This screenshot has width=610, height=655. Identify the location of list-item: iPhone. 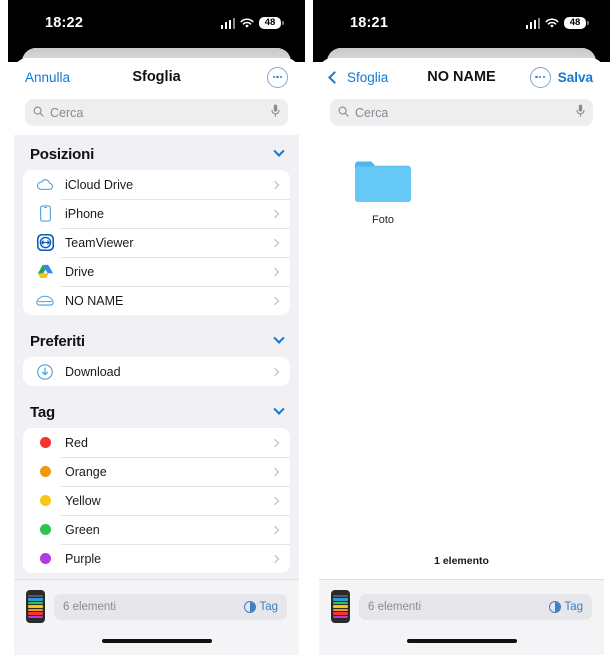
(156, 213).